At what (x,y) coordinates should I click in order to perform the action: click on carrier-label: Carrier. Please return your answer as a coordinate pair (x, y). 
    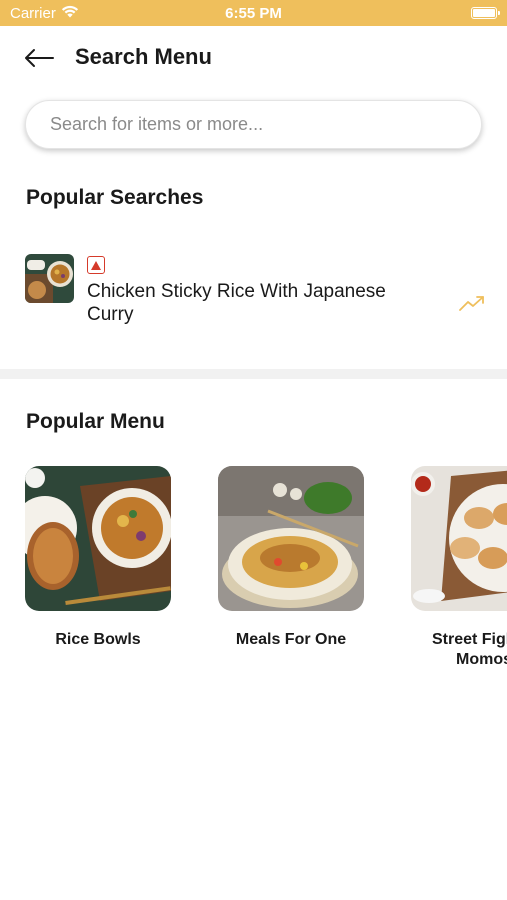
    Looking at the image, I should click on (33, 13).